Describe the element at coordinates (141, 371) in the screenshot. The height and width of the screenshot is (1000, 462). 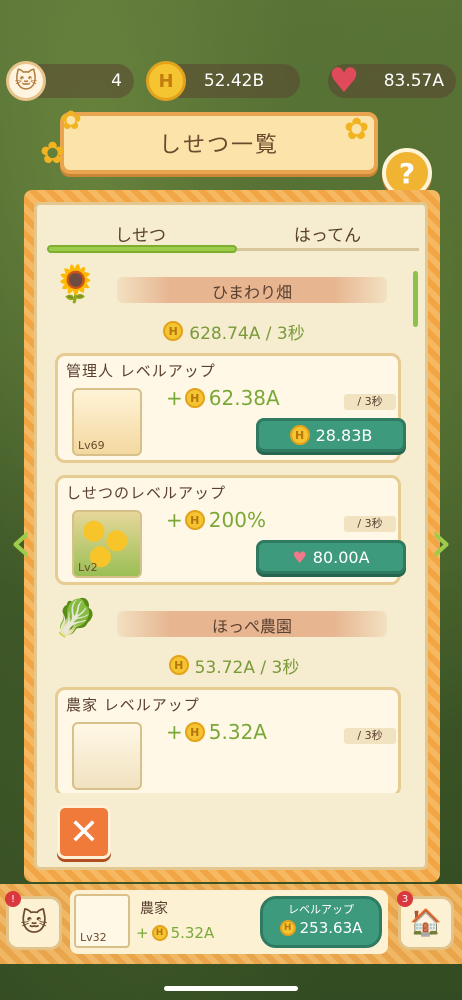
I see `card-title: 管理人 レベルアップ` at that location.